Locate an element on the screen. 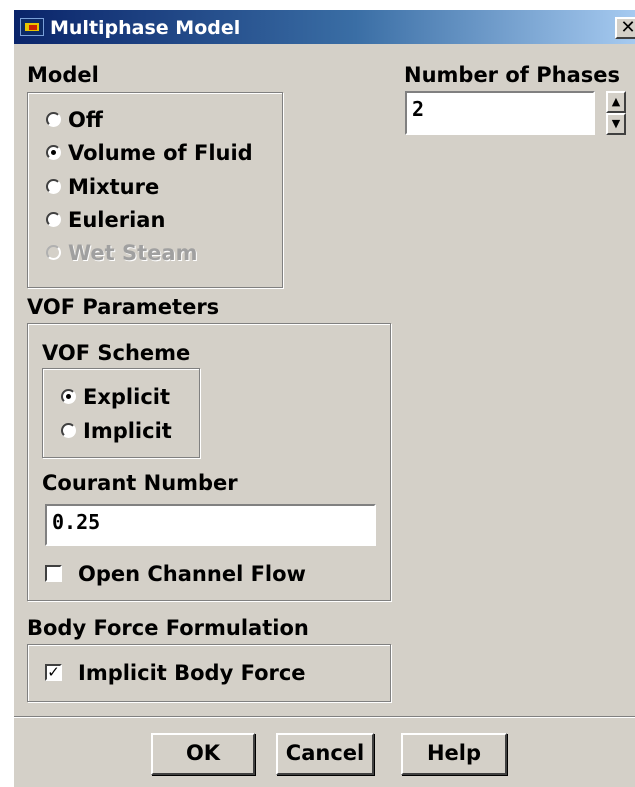 The image size is (635, 787). arrow-up-icon: ▲ is located at coordinates (616, 101).